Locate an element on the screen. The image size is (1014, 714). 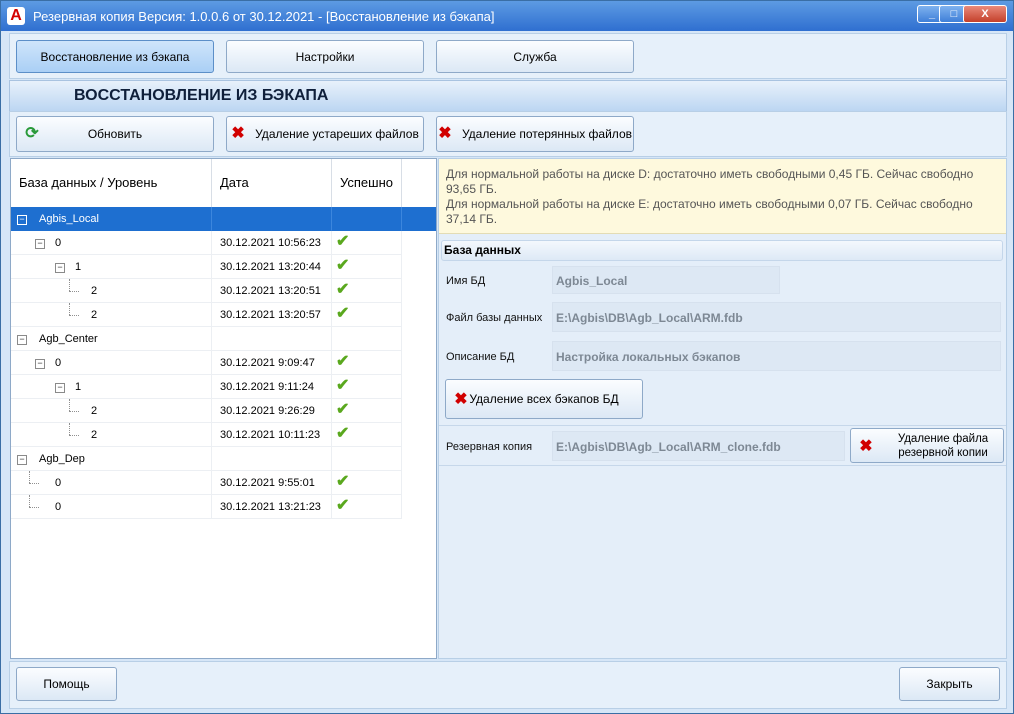
delete-backup-file-label-line1: Удаление файла is located at coordinates (943, 439).